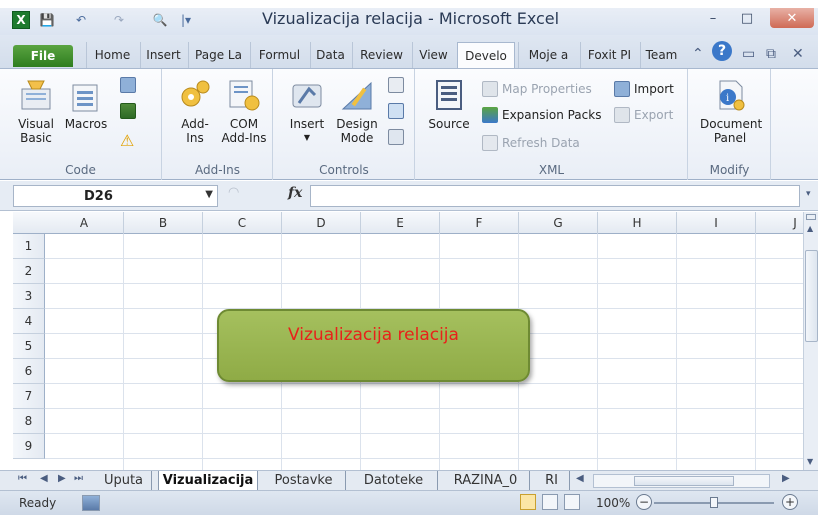 The image size is (818, 515). What do you see at coordinates (29, 371) in the screenshot?
I see `row-header-6: 6` at bounding box center [29, 371].